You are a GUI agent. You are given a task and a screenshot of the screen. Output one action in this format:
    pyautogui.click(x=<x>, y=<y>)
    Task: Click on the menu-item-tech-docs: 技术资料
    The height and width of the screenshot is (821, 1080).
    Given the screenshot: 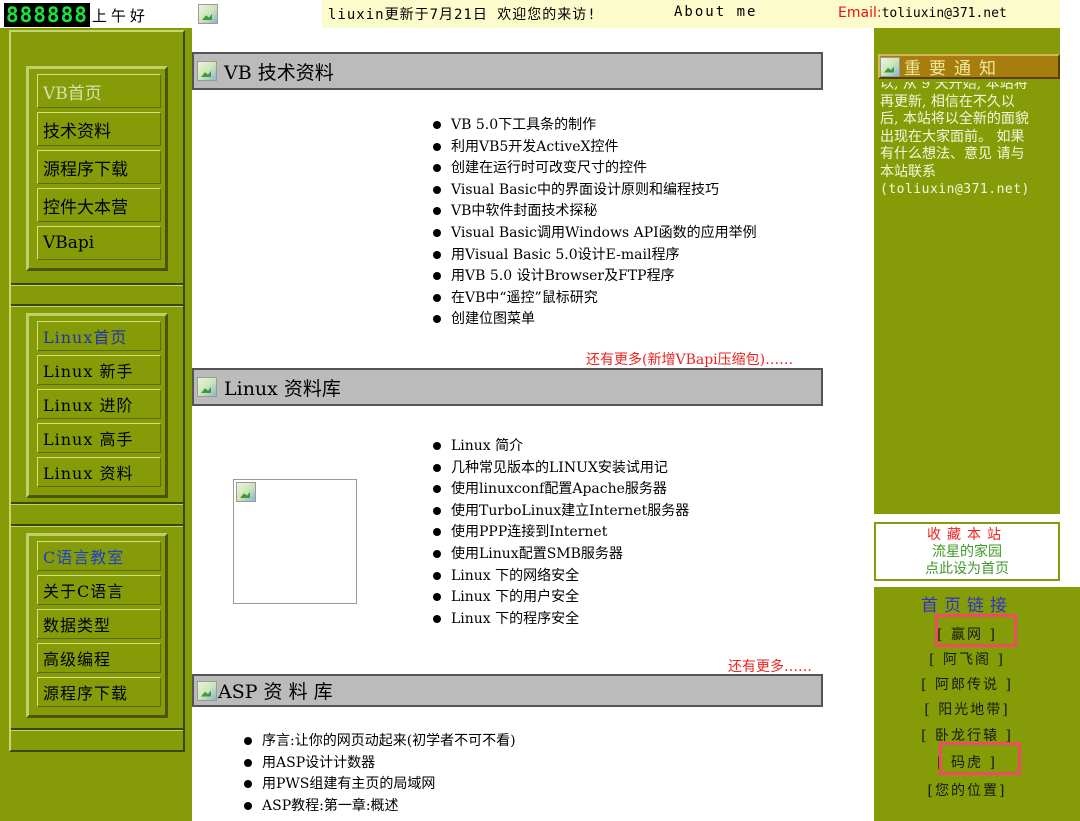 What is the action you would take?
    pyautogui.click(x=99, y=129)
    